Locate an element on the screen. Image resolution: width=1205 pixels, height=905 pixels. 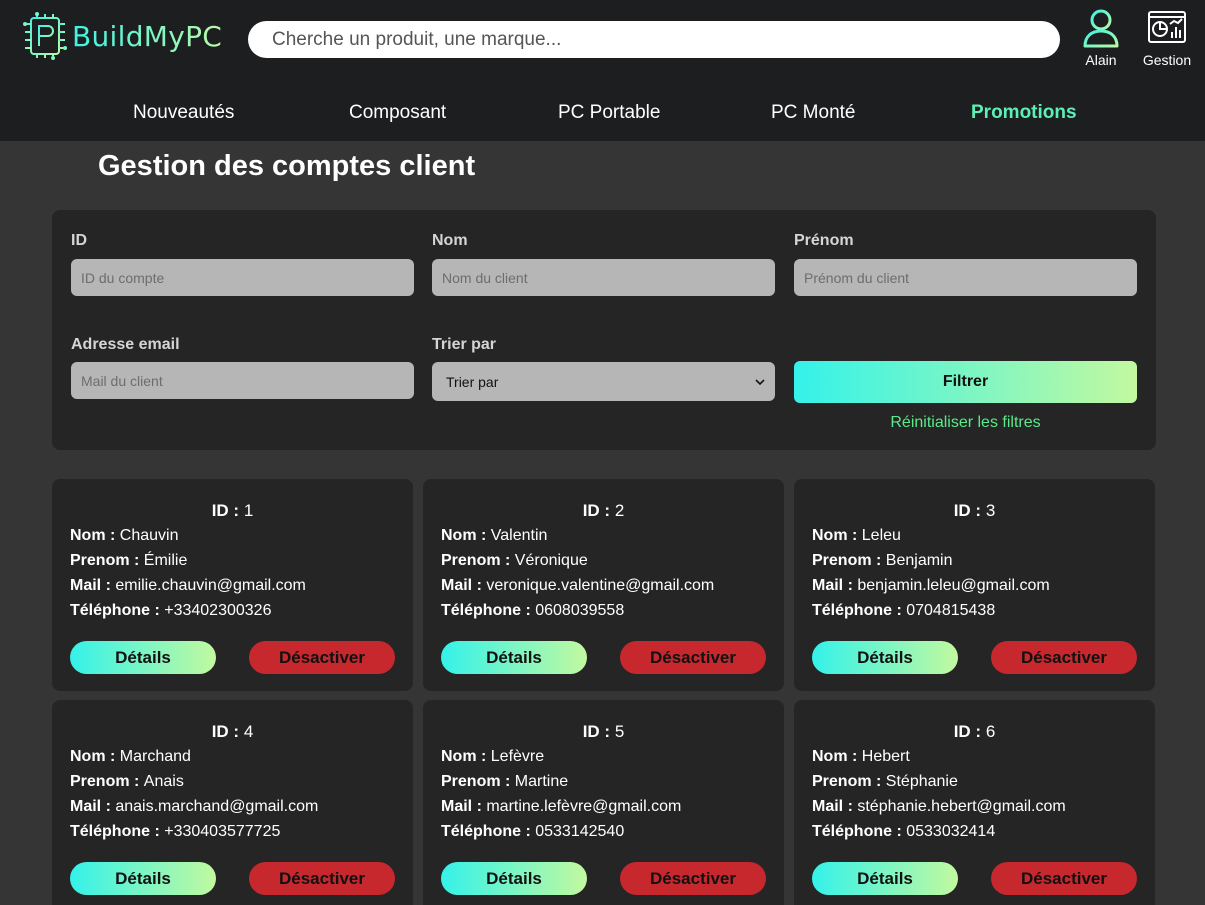
prenom-filter-input is located at coordinates (965, 277).